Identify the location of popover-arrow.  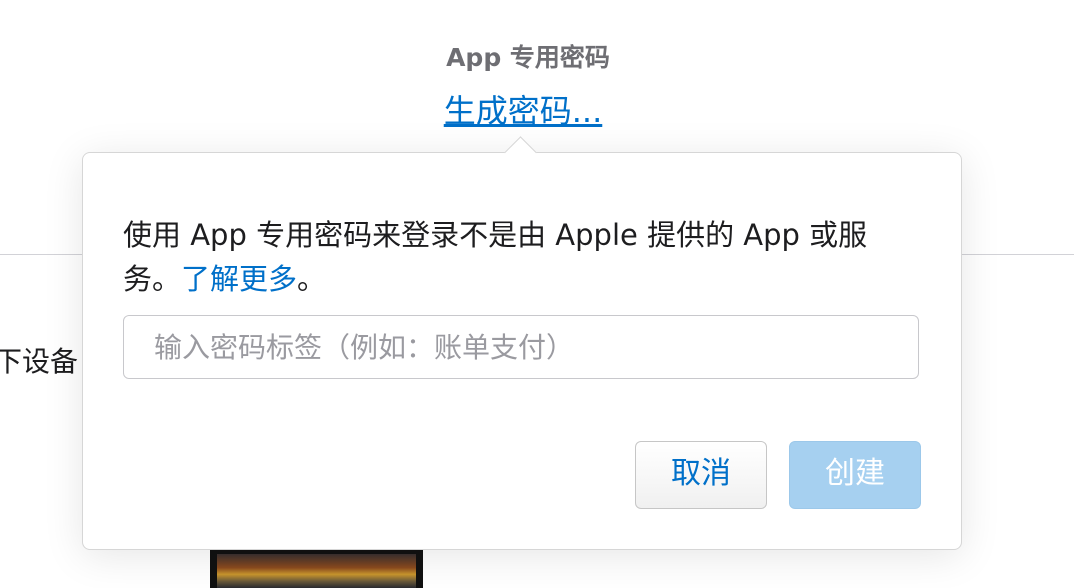
(520, 152).